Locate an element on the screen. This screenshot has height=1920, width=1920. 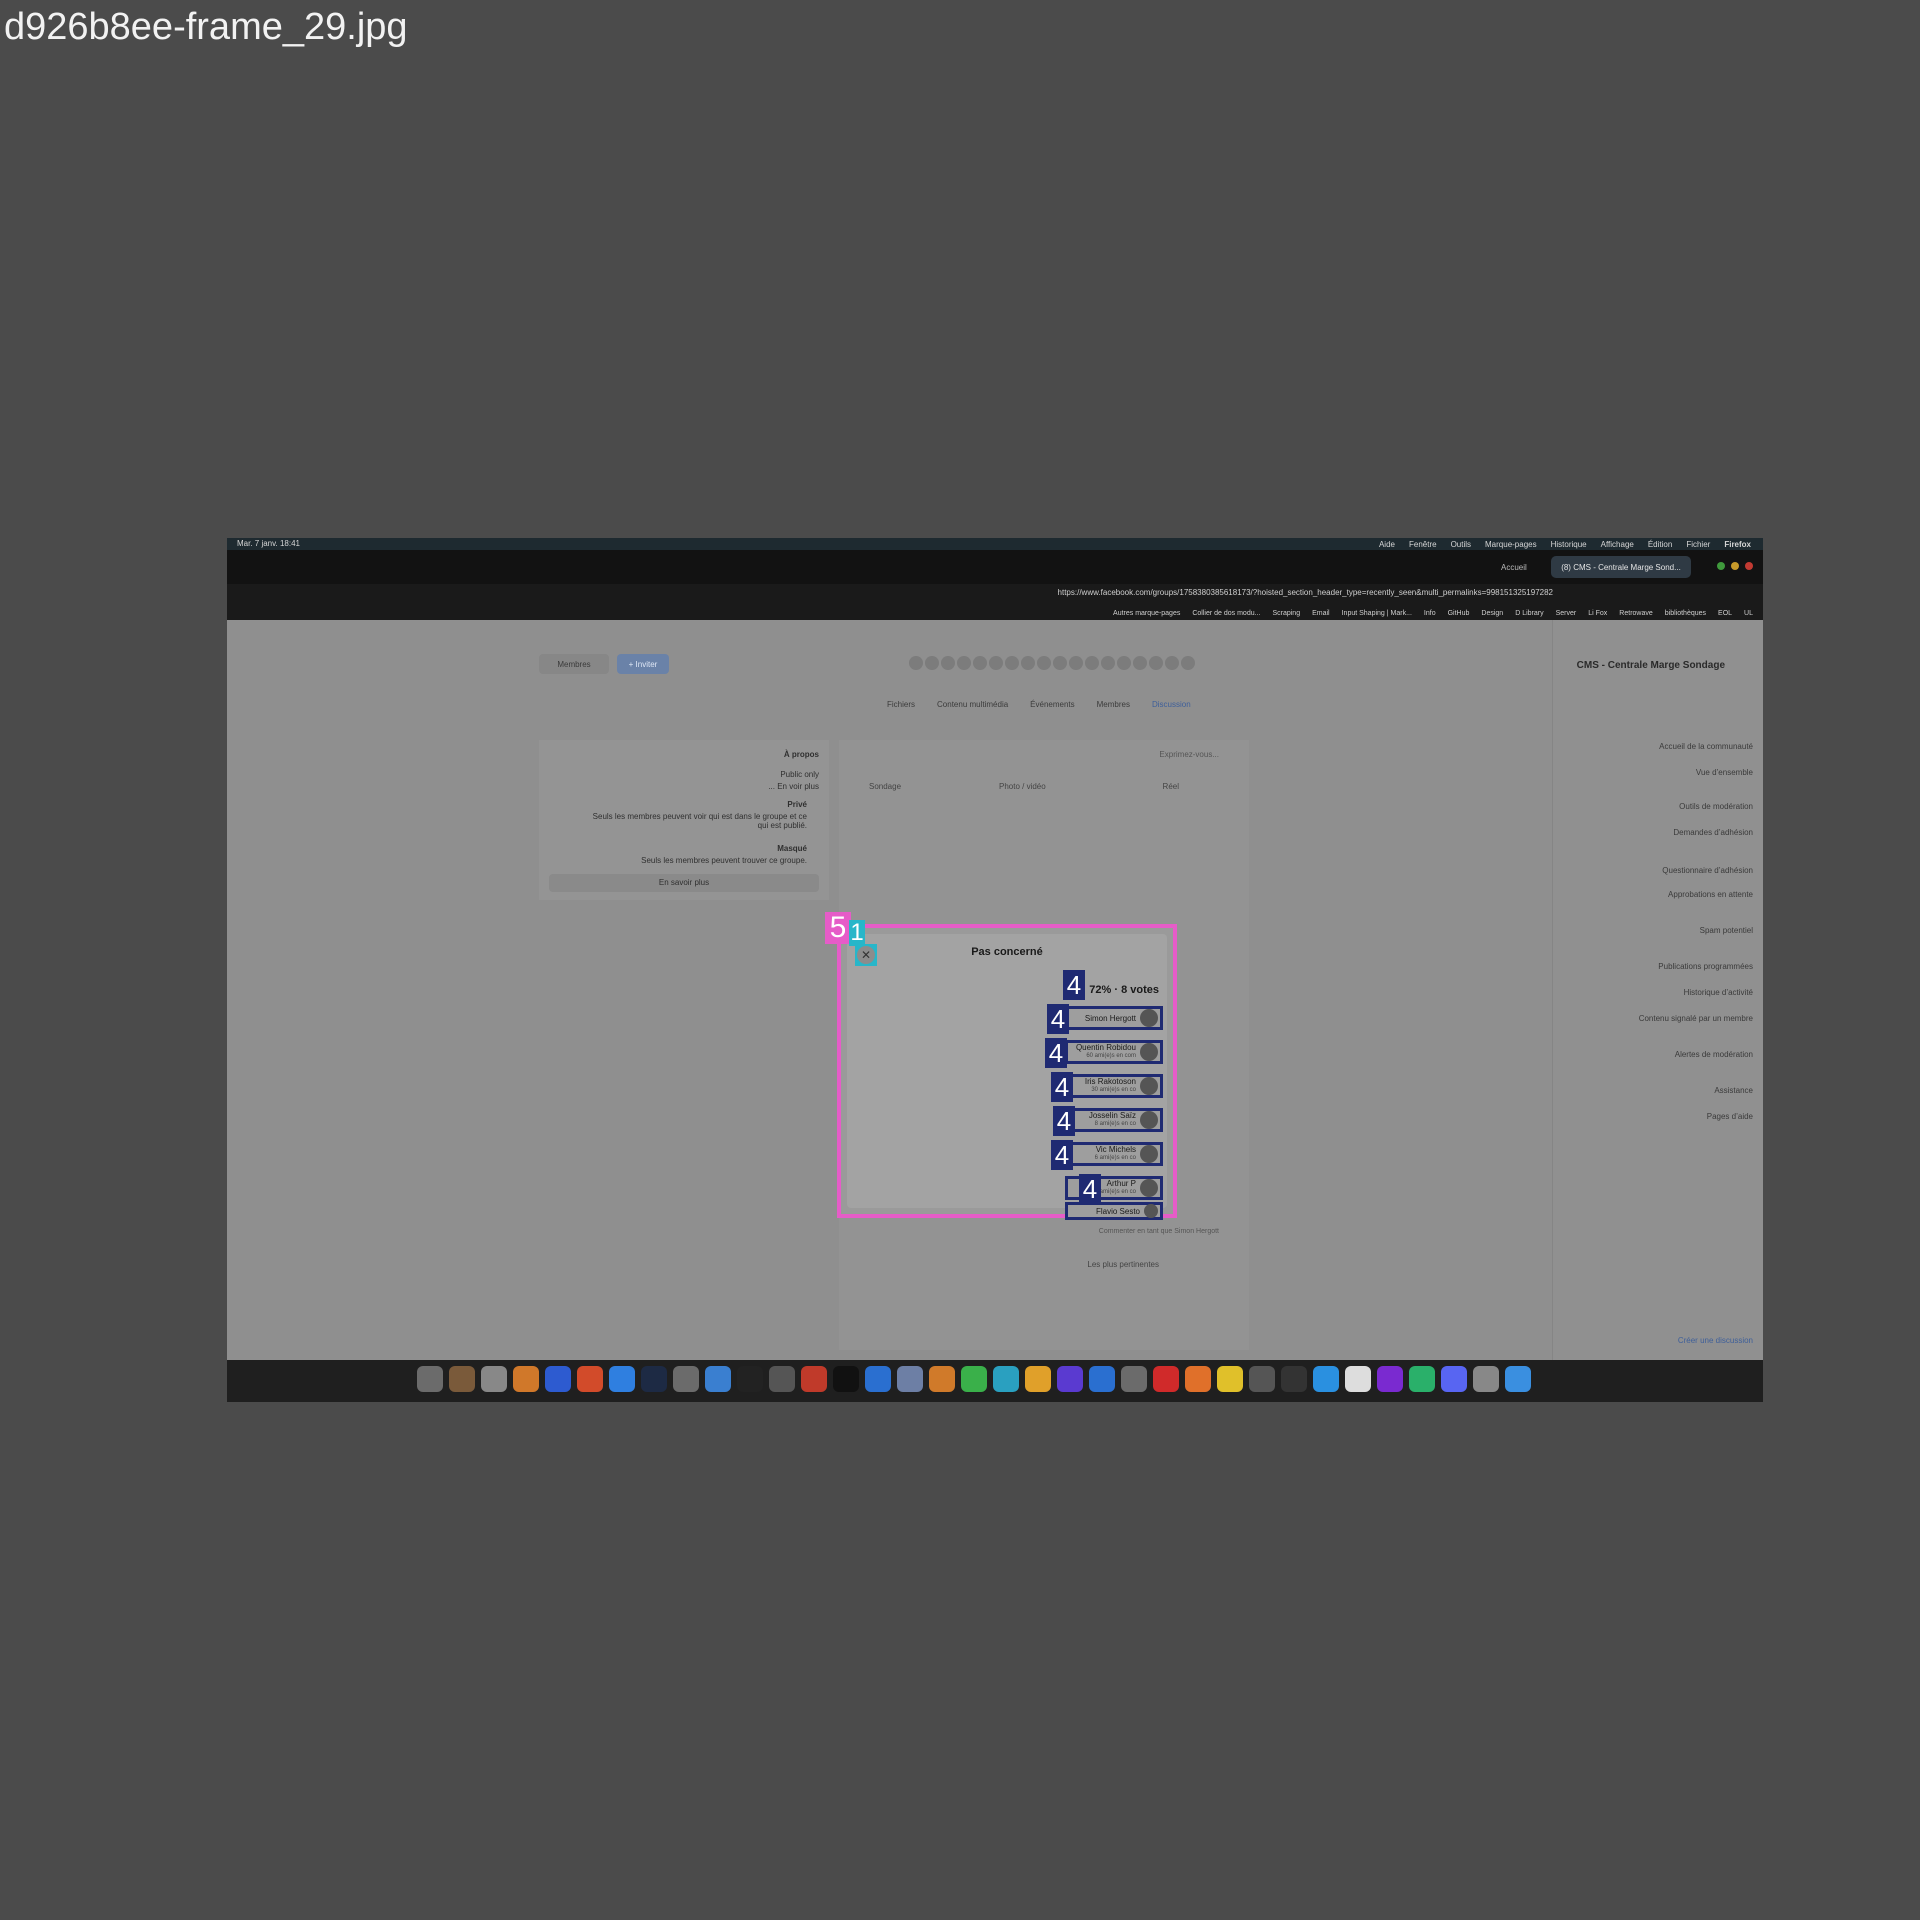
voter-name: Flavio Sesto is located at coordinates (1118, 1211).